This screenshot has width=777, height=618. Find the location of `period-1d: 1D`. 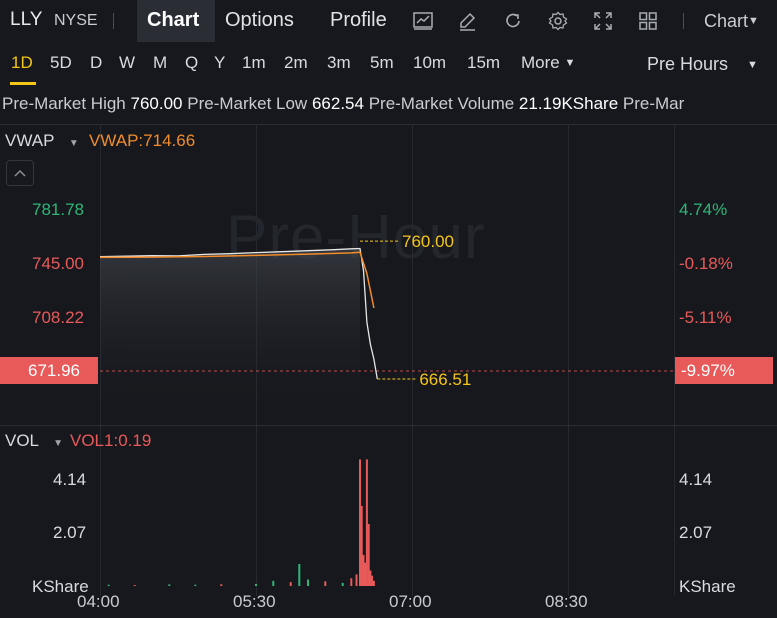

period-1d: 1D is located at coordinates (22, 63).